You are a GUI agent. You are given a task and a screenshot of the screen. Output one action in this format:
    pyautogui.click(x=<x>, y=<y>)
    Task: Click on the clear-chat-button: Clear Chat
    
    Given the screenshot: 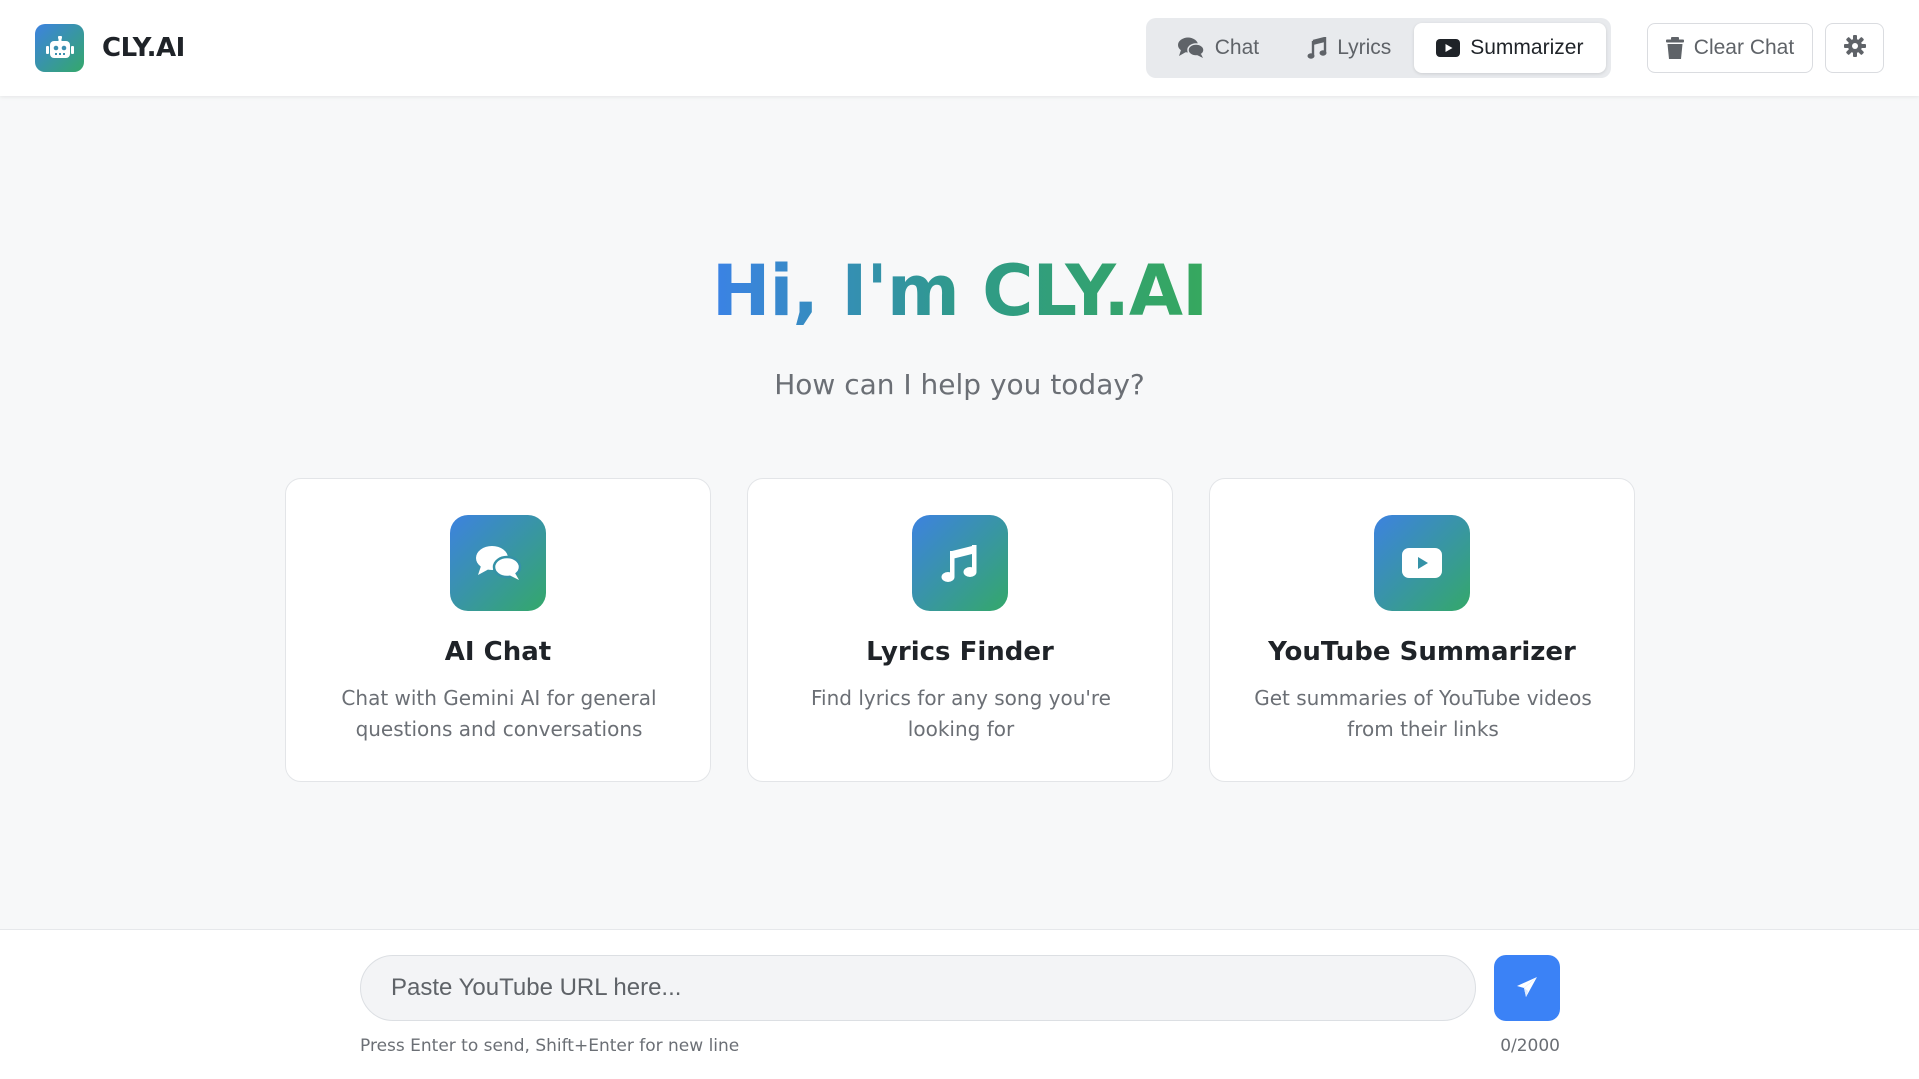 What is the action you would take?
    pyautogui.click(x=1730, y=48)
    